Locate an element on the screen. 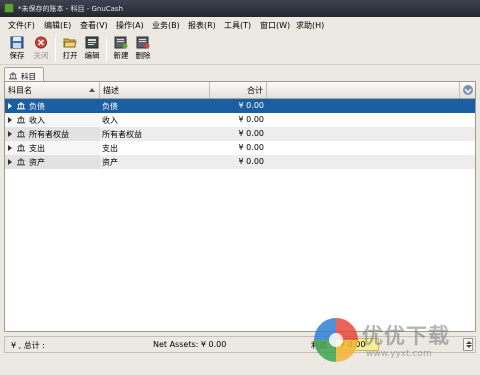 Image resolution: width=480 pixels, height=375 pixels. new-account-icon is located at coordinates (121, 42).